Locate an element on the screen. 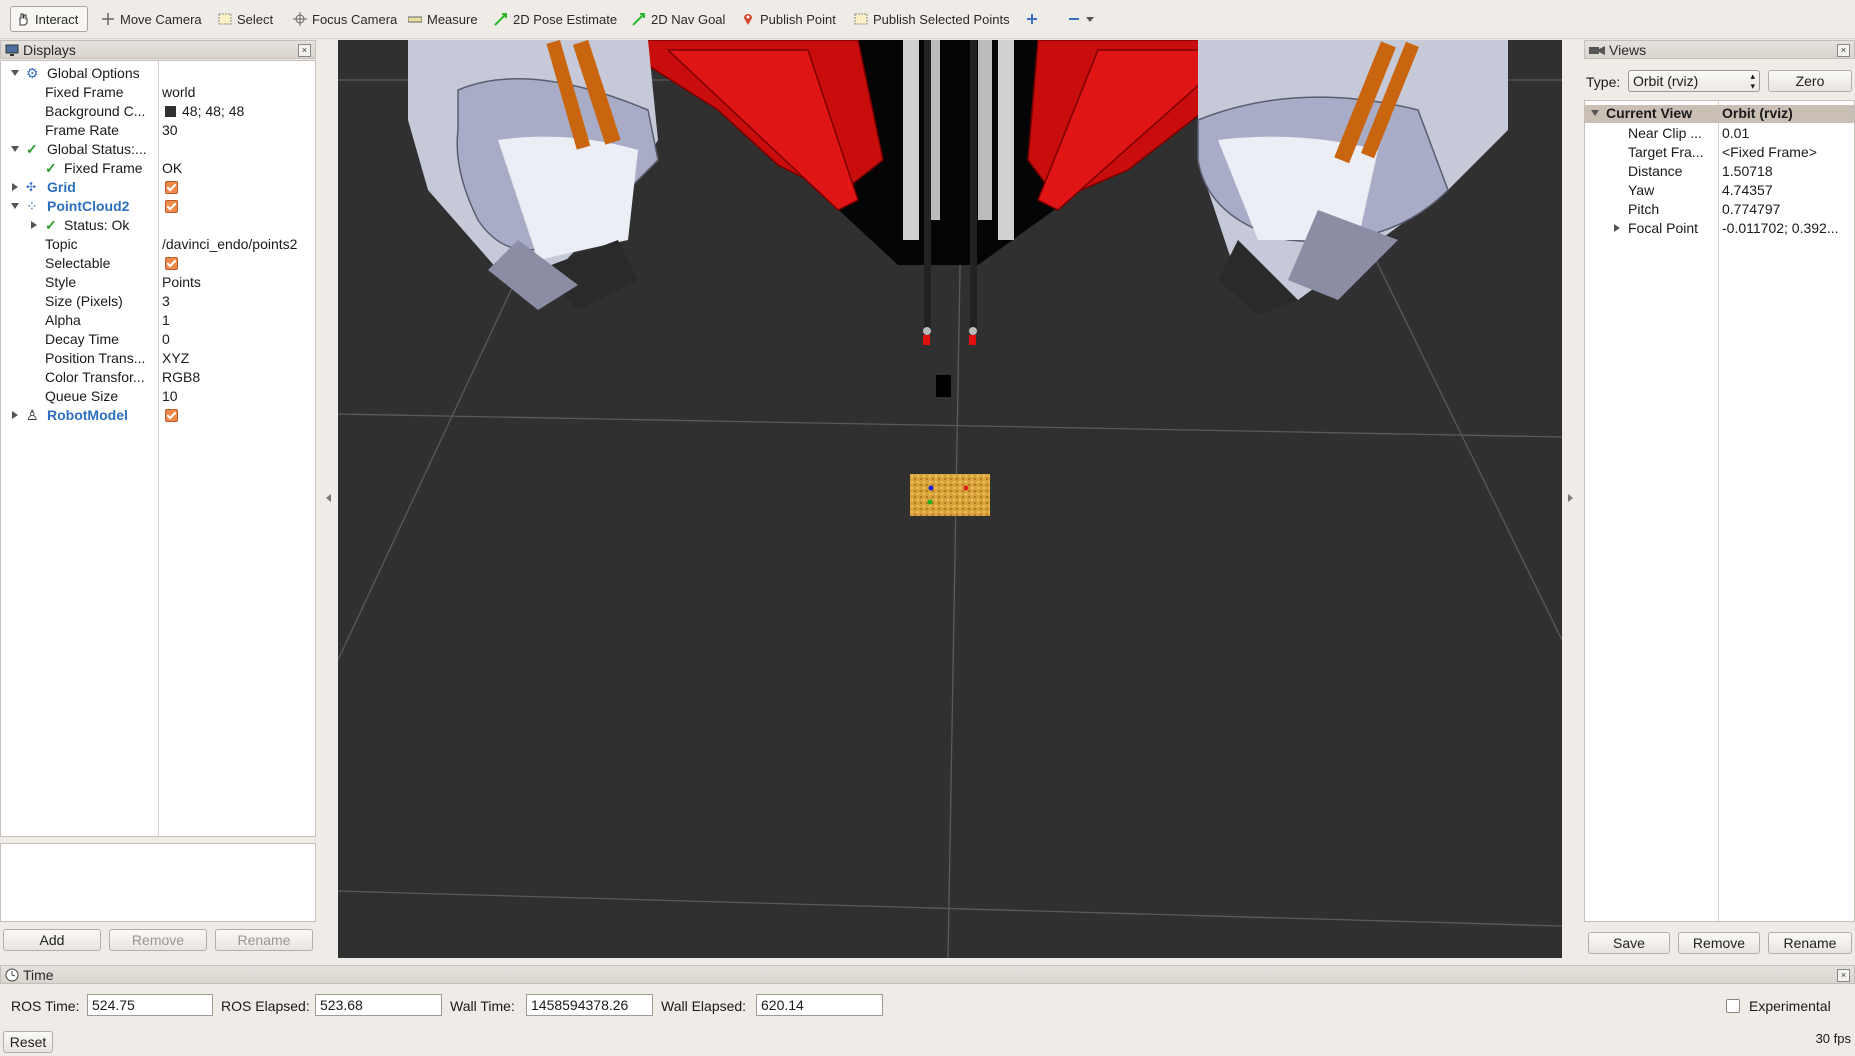 This screenshot has width=1855, height=1056. display-row-robotmodel: ♙ RobotModel is located at coordinates (158, 415).